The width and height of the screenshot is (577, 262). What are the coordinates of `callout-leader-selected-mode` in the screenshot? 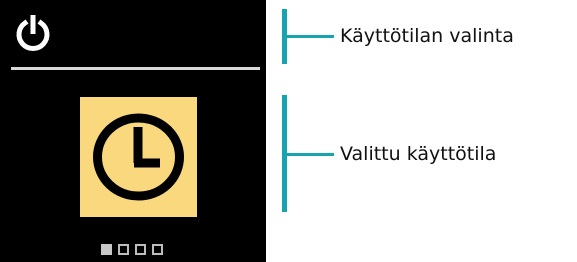 It's located at (310, 154).